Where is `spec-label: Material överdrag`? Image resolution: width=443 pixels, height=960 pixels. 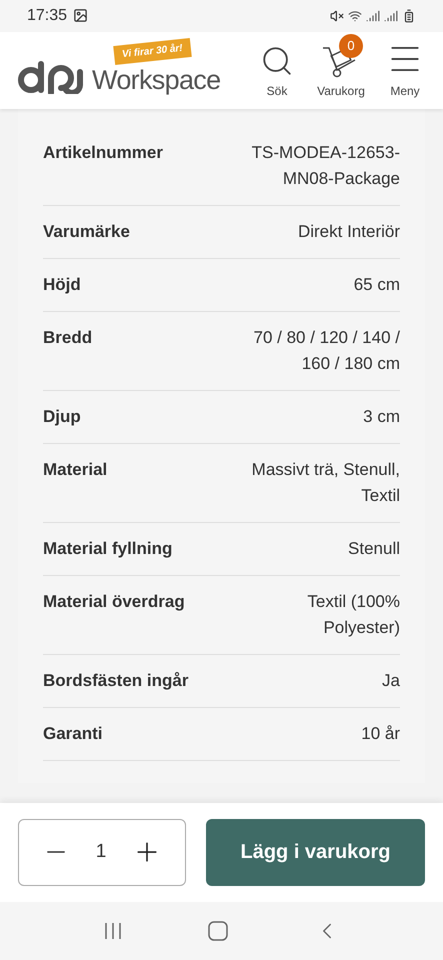 spec-label: Material överdrag is located at coordinates (114, 601).